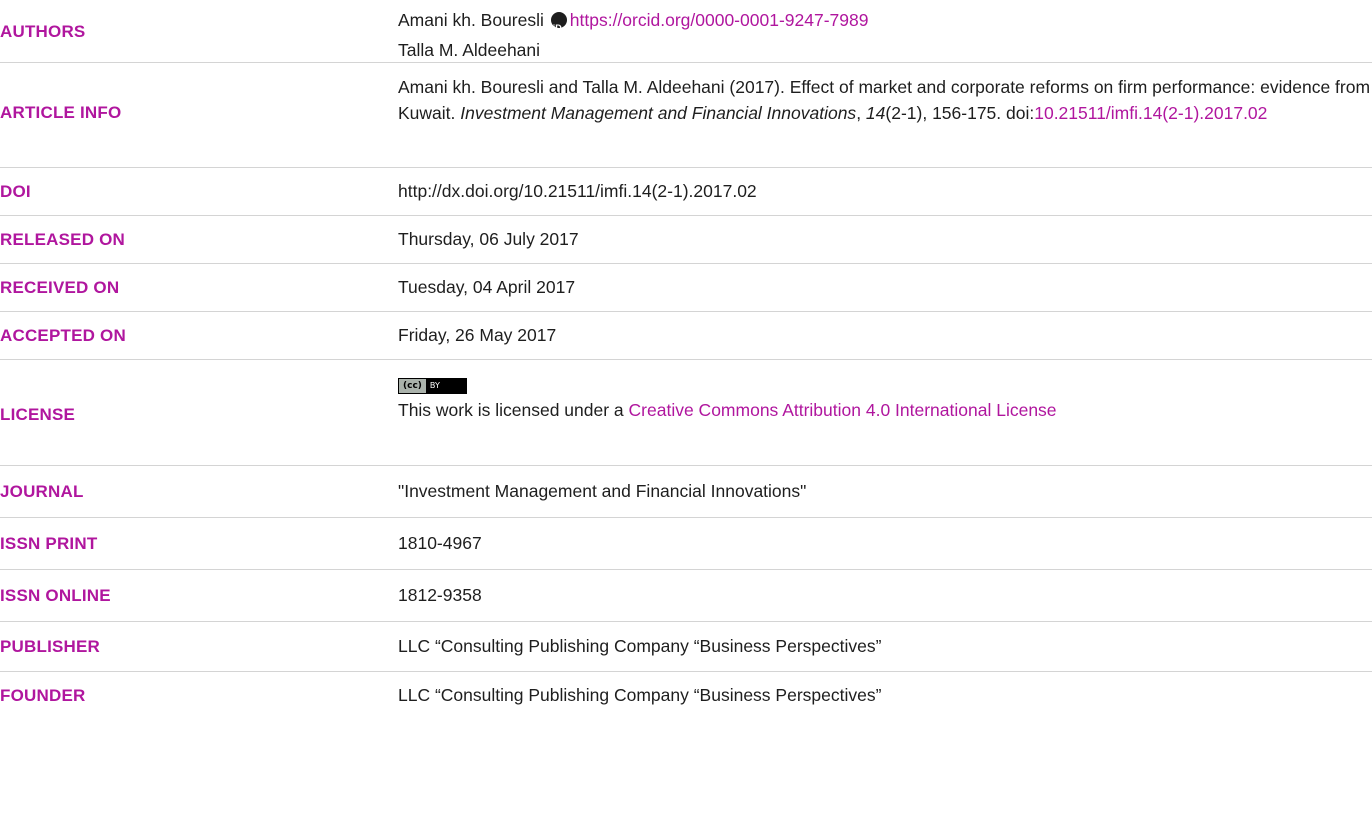 This screenshot has height=826, width=1372. I want to click on citation-volume: 14, so click(875, 113).